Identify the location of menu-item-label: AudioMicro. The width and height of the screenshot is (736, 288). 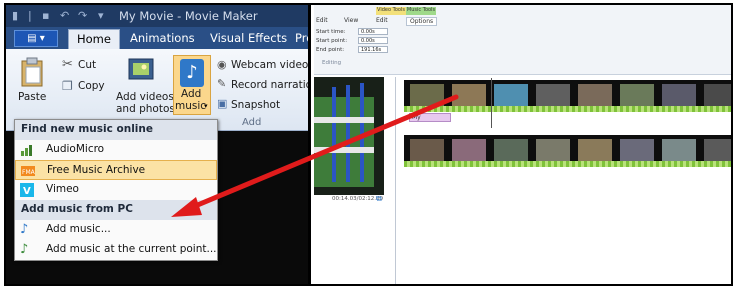
(75, 149).